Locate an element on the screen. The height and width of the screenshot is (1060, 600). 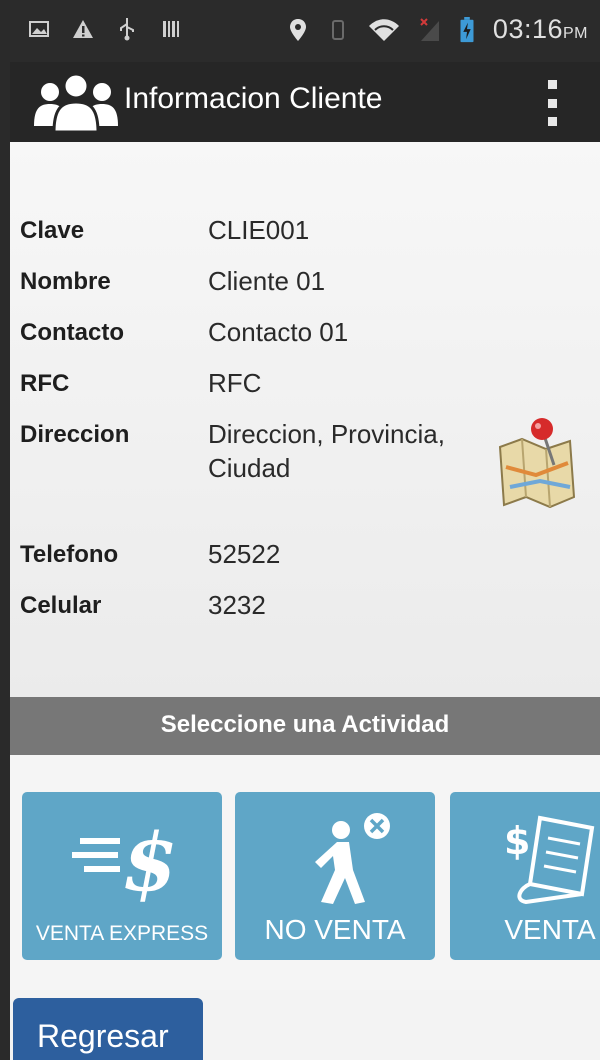
image-icon is located at coordinates (39, 29).